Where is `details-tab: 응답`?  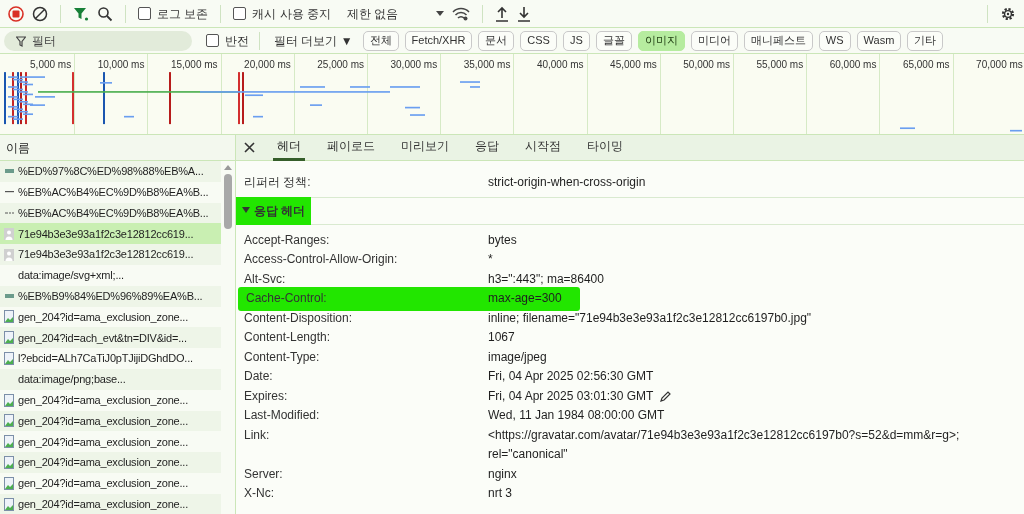 details-tab: 응답 is located at coordinates (487, 147).